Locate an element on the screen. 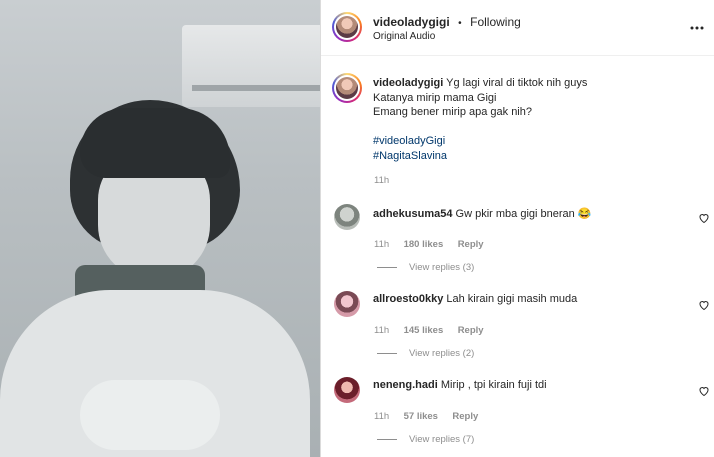 The height and width of the screenshot is (457, 714). comment-username: allroesto0kky is located at coordinates (408, 299).